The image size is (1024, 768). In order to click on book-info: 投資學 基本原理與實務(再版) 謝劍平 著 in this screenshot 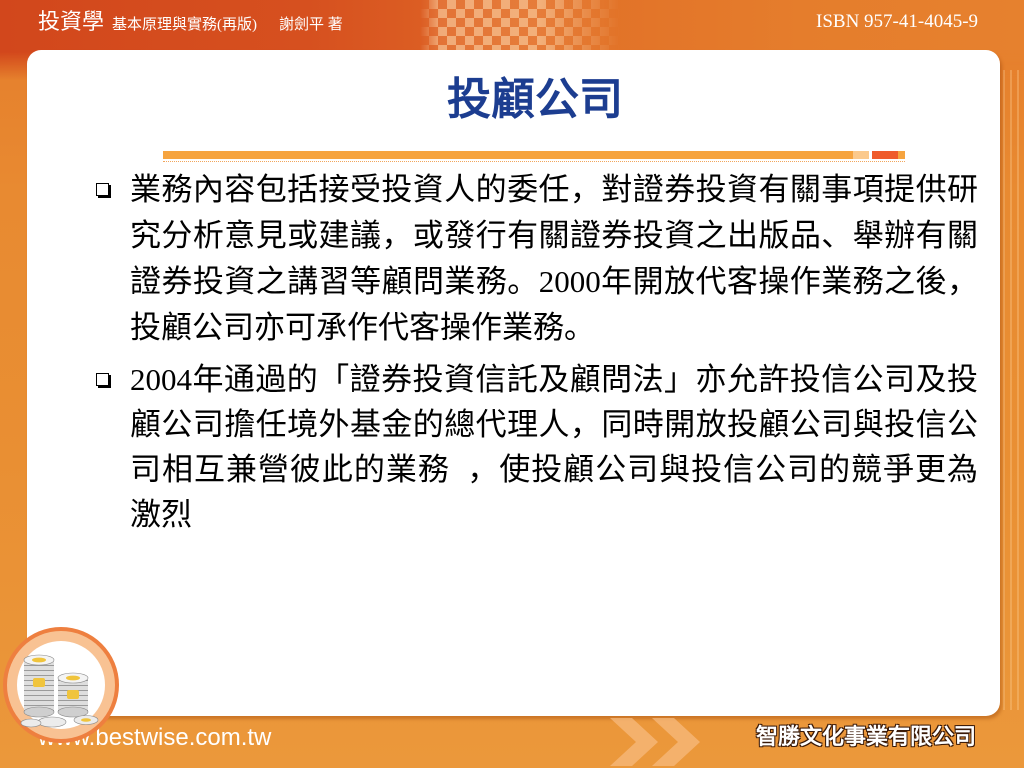, I will do `click(190, 23)`.